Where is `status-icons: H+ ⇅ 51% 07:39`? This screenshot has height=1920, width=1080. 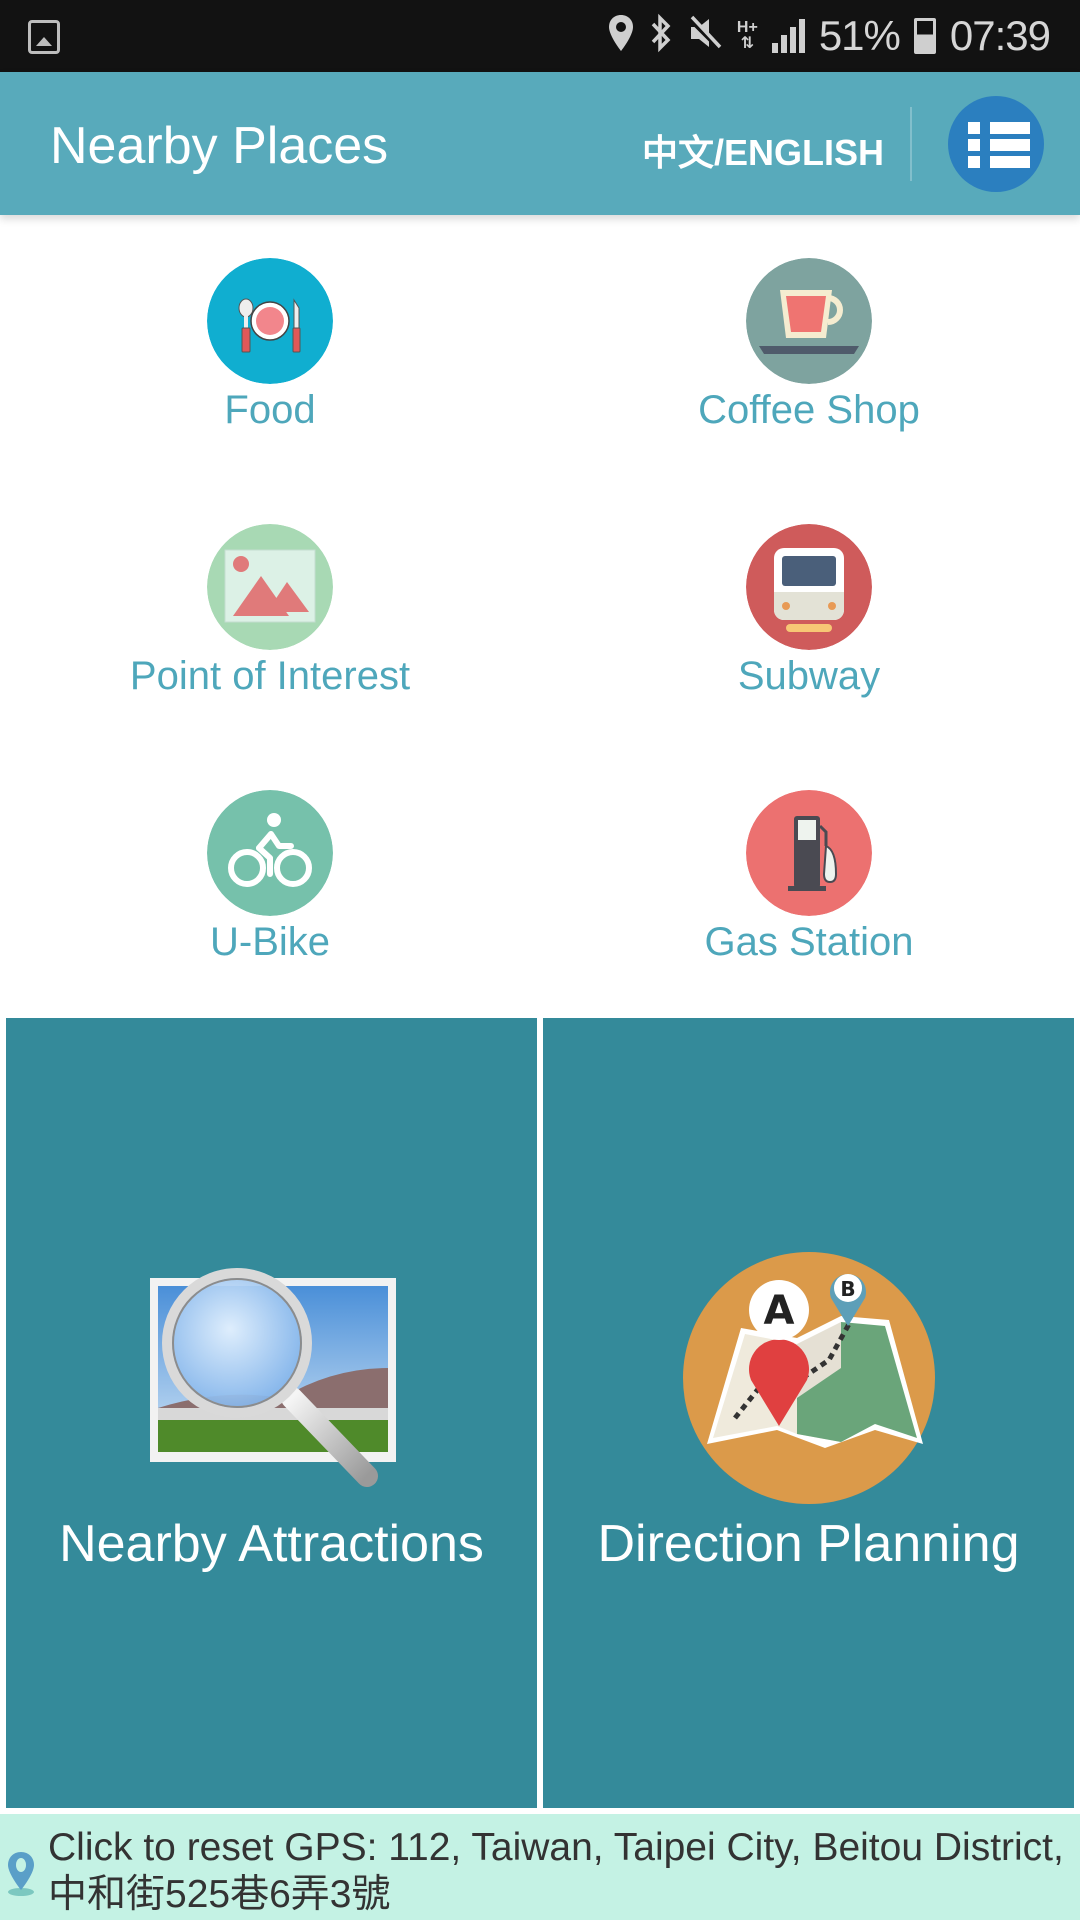
status-icons: H+ ⇅ 51% 07:39 is located at coordinates (829, 36).